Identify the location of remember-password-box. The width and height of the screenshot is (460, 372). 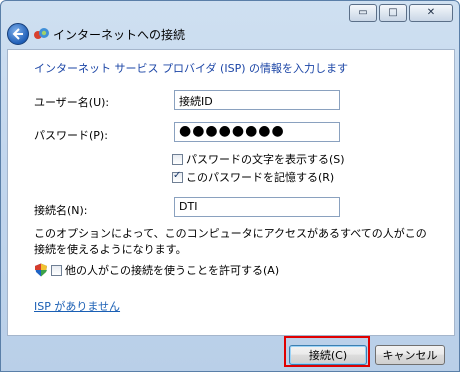
(177, 176).